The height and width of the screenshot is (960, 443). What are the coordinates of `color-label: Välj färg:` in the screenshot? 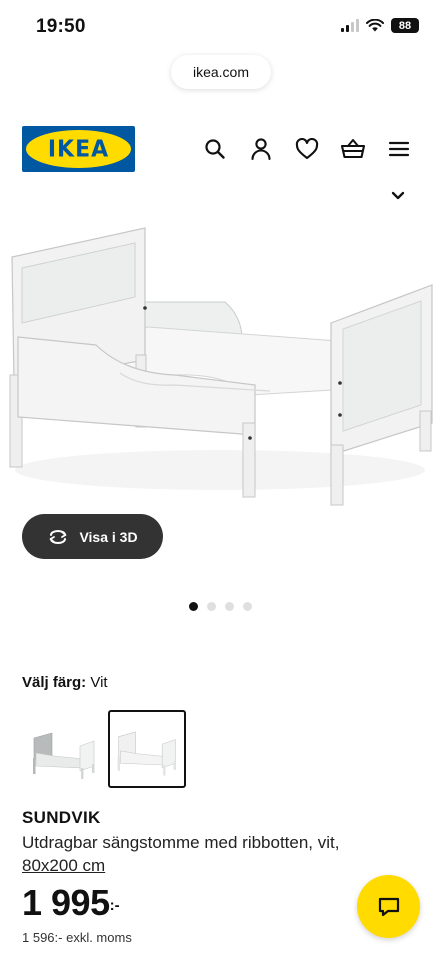 It's located at (54, 682).